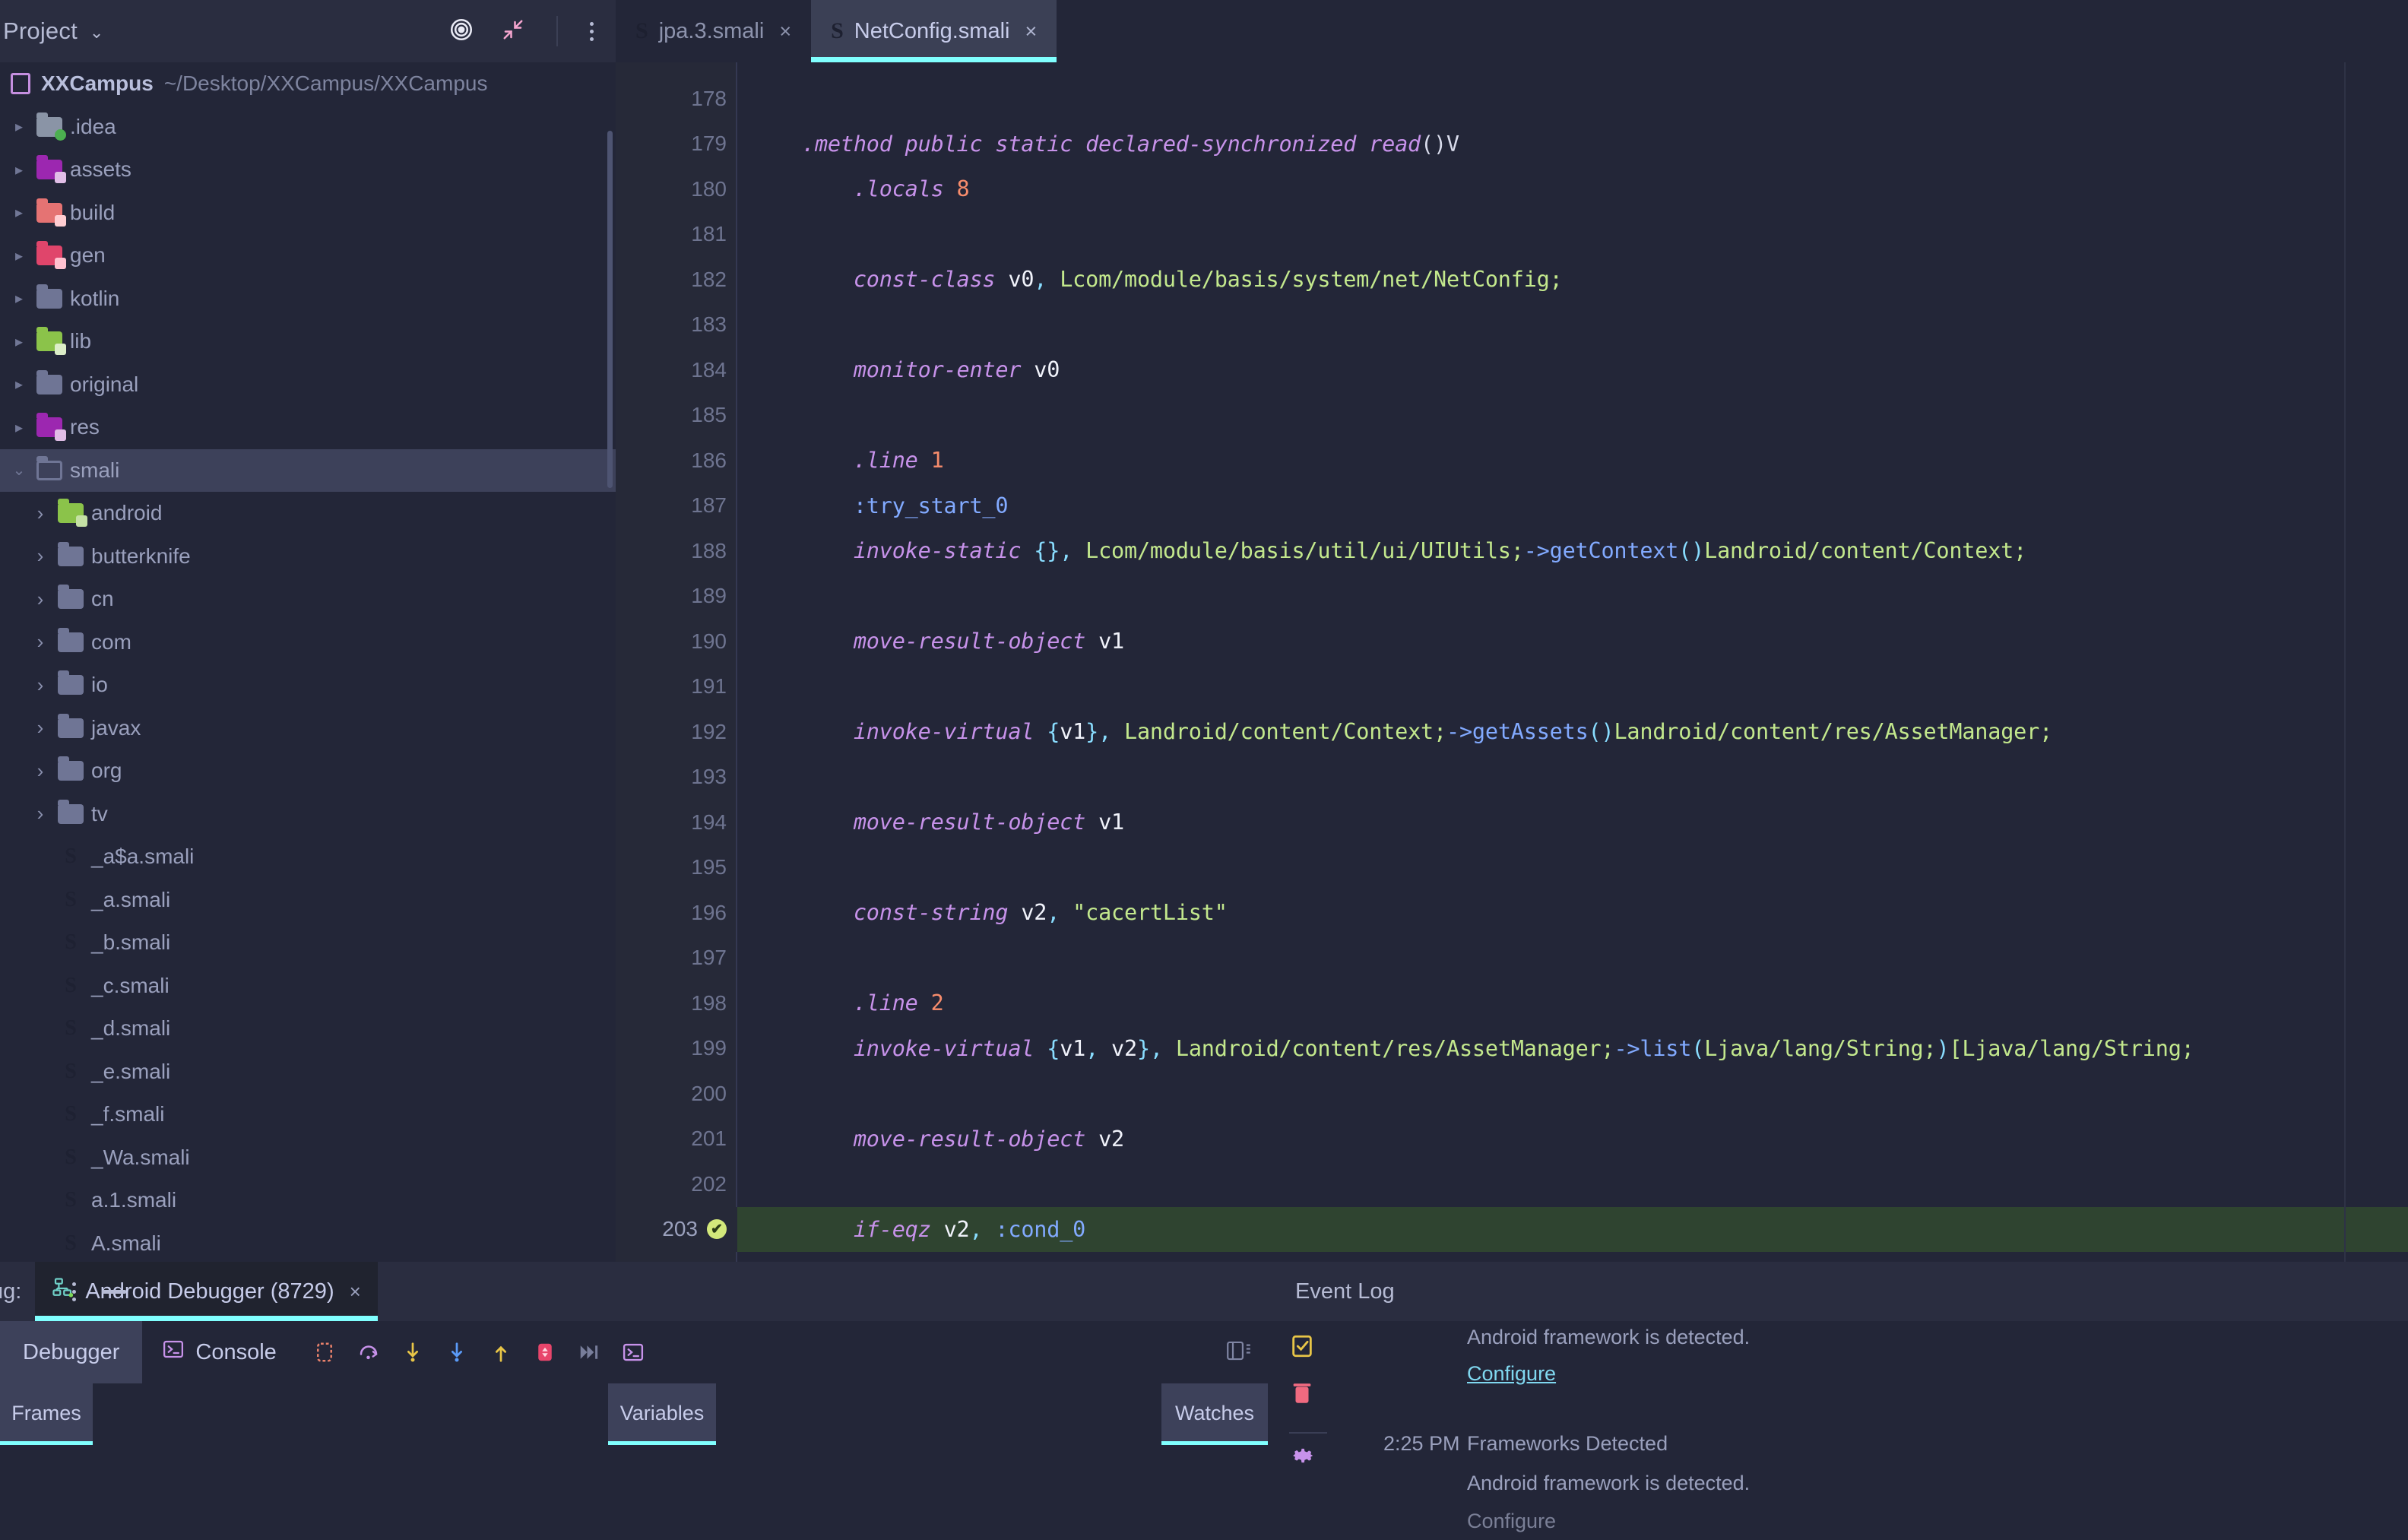 Image resolution: width=2408 pixels, height=1540 pixels. I want to click on line-gutter: 200, so click(676, 1094).